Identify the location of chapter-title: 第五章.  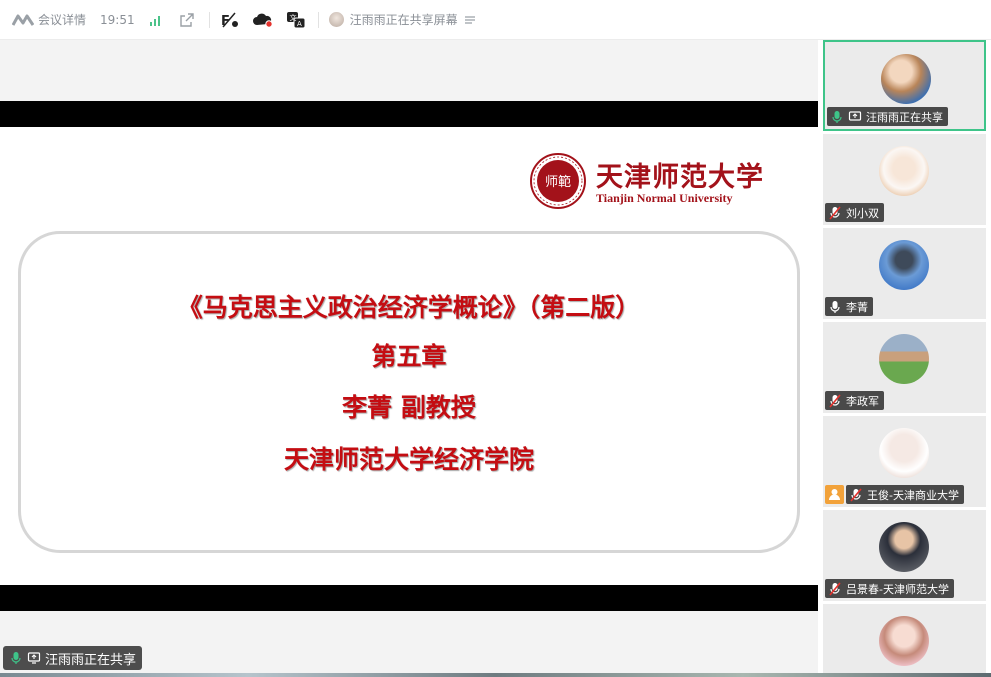
(409, 356).